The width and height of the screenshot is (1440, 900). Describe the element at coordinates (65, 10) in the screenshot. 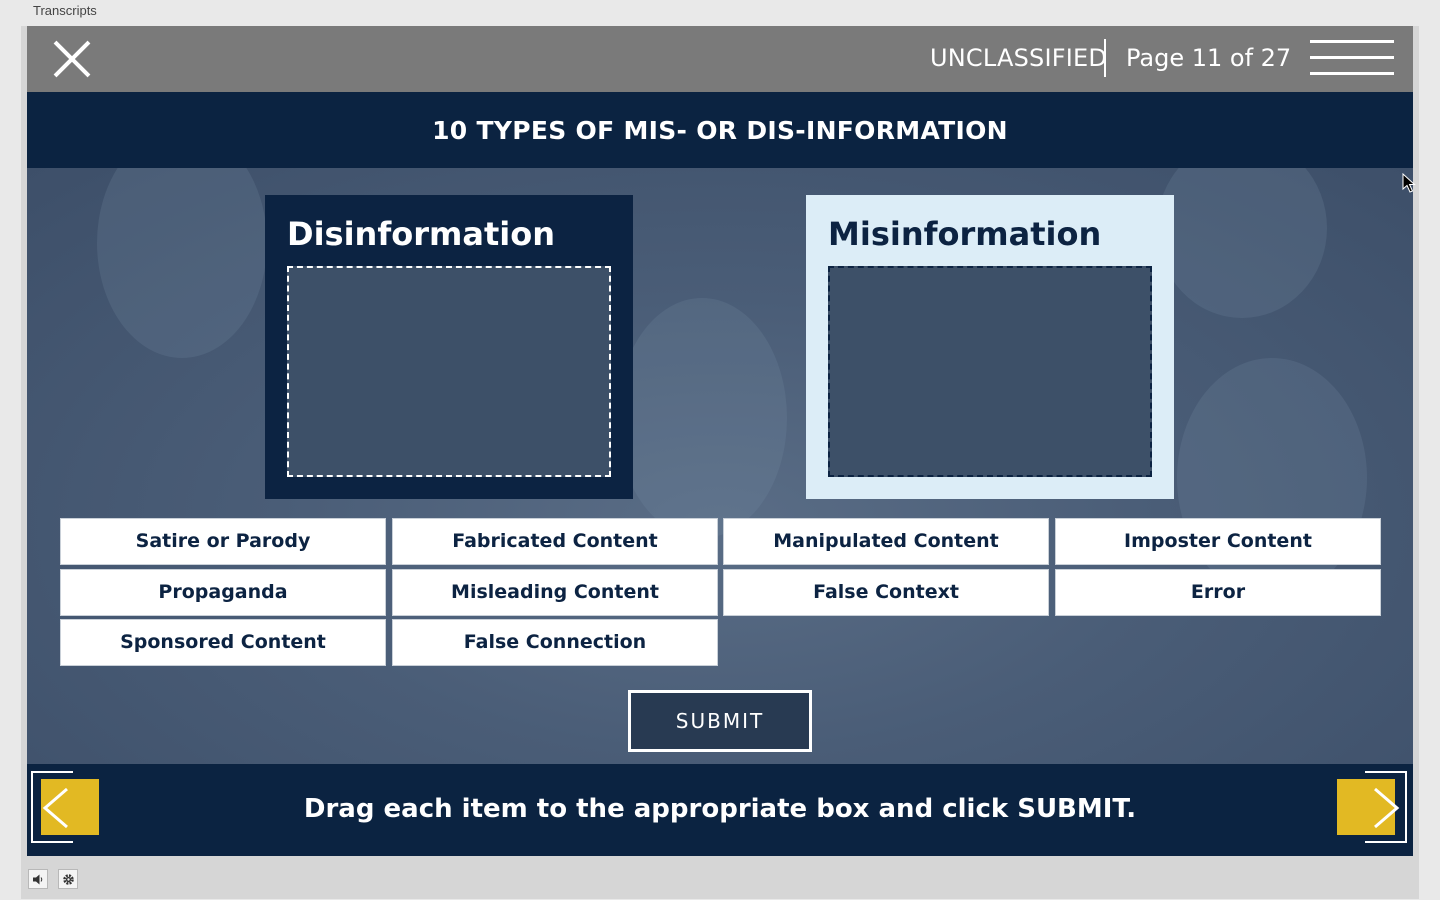

I see `transcripts-label: Transcripts` at that location.